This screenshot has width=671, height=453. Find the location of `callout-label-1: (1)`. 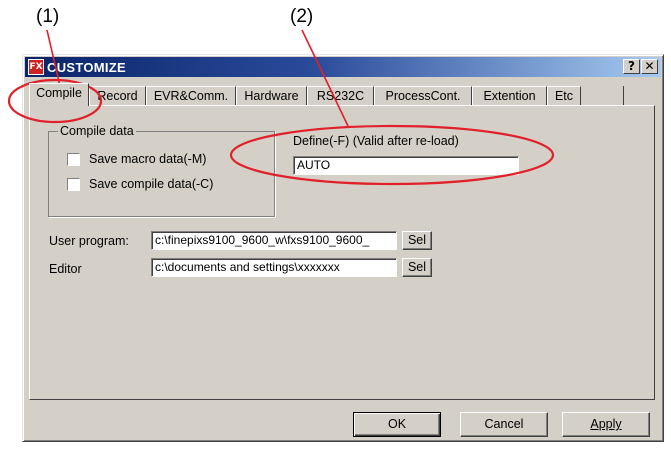

callout-label-1: (1) is located at coordinates (48, 16).